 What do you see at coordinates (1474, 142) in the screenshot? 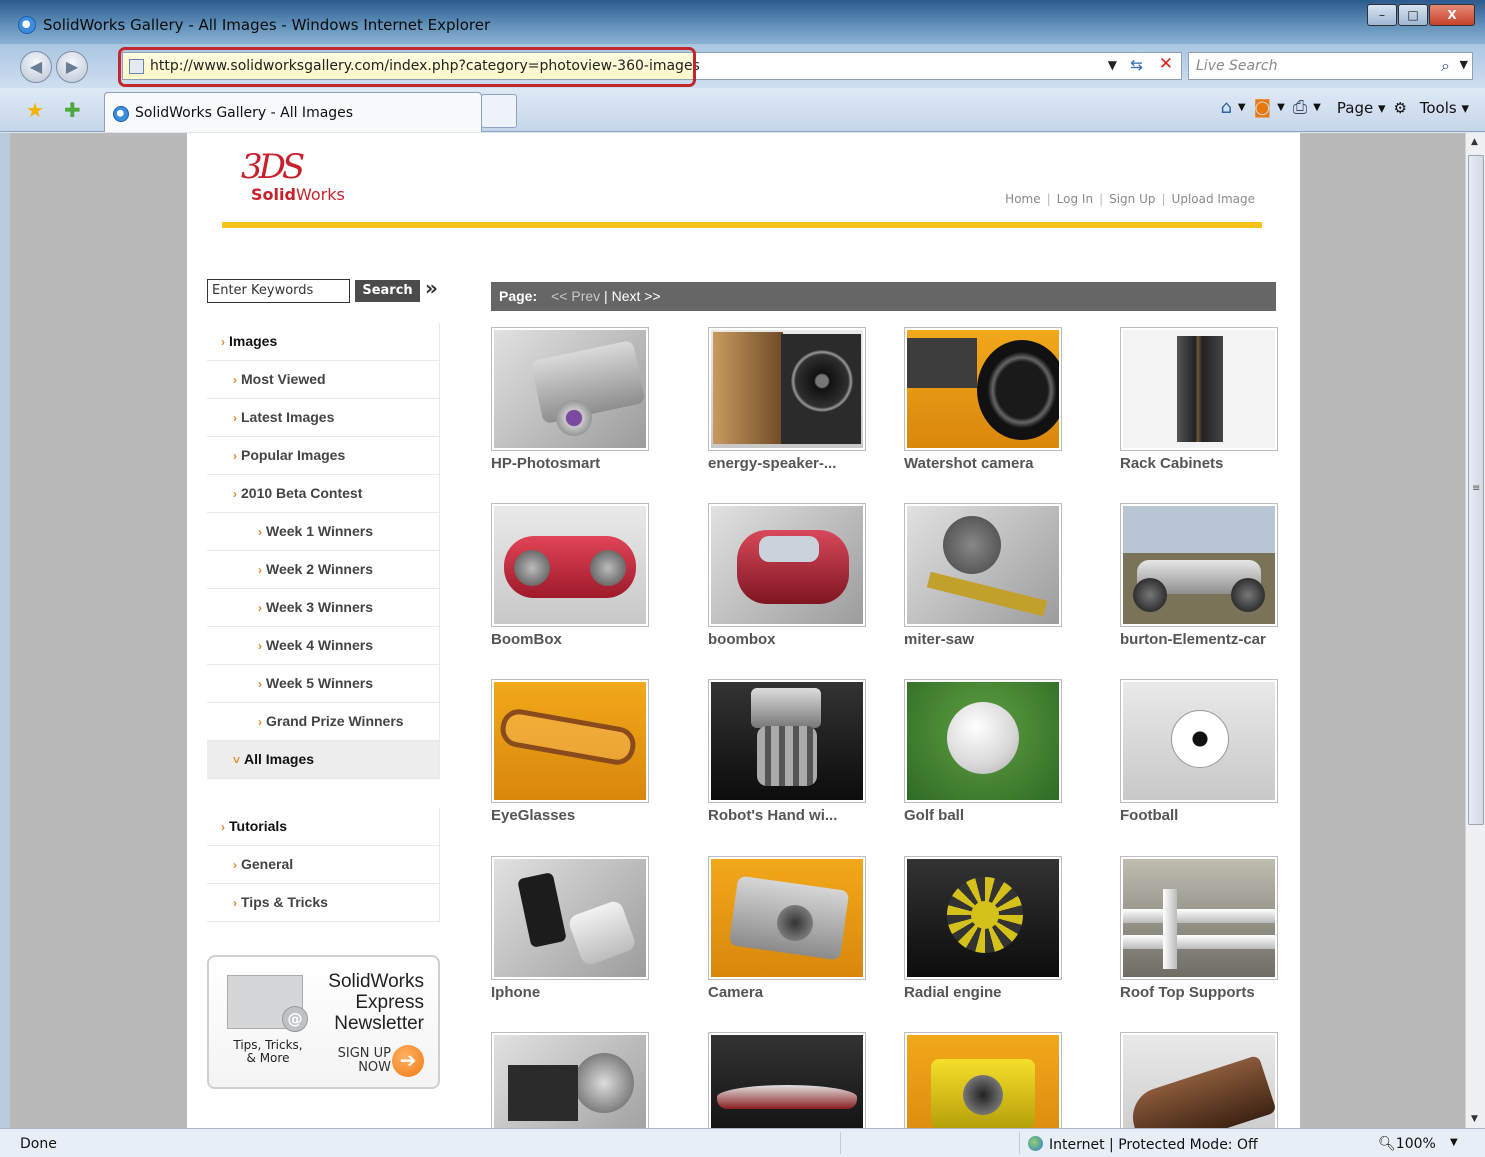
I see `scroll-up-icon: ▲` at bounding box center [1474, 142].